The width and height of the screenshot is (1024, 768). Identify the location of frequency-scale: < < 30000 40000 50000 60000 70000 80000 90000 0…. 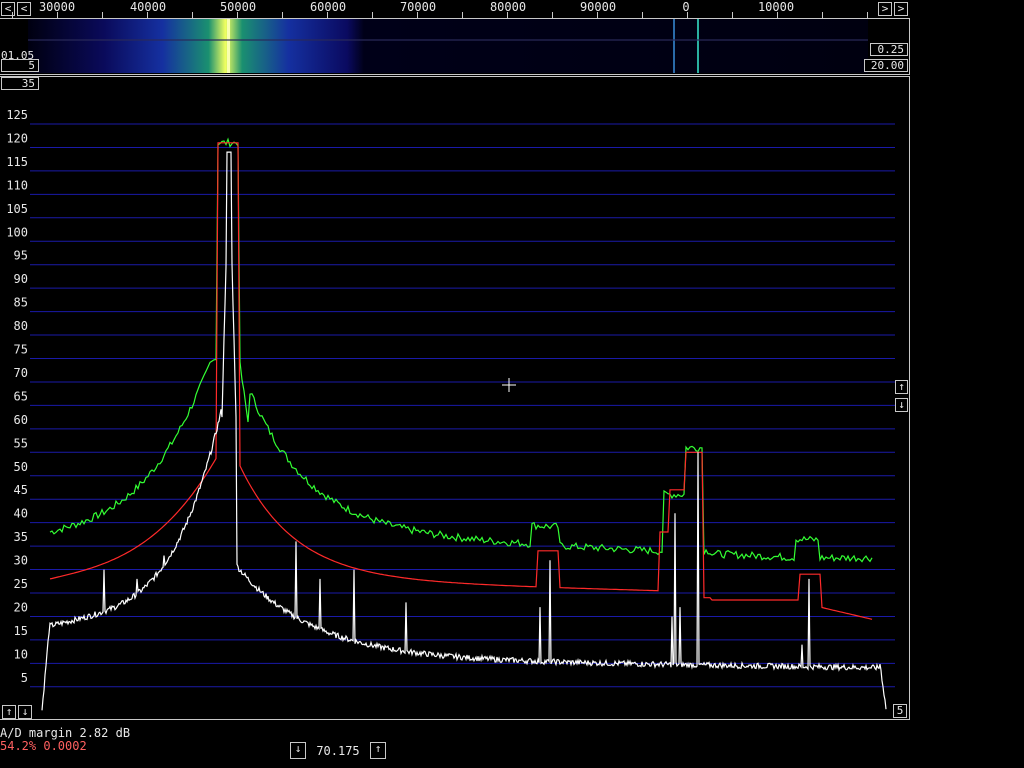
(455, 9).